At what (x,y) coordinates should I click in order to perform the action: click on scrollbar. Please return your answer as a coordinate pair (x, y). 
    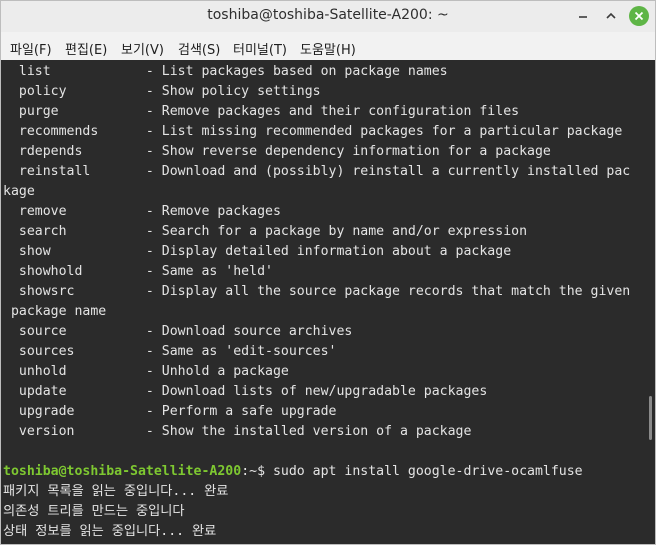
    Looking at the image, I should click on (650, 302).